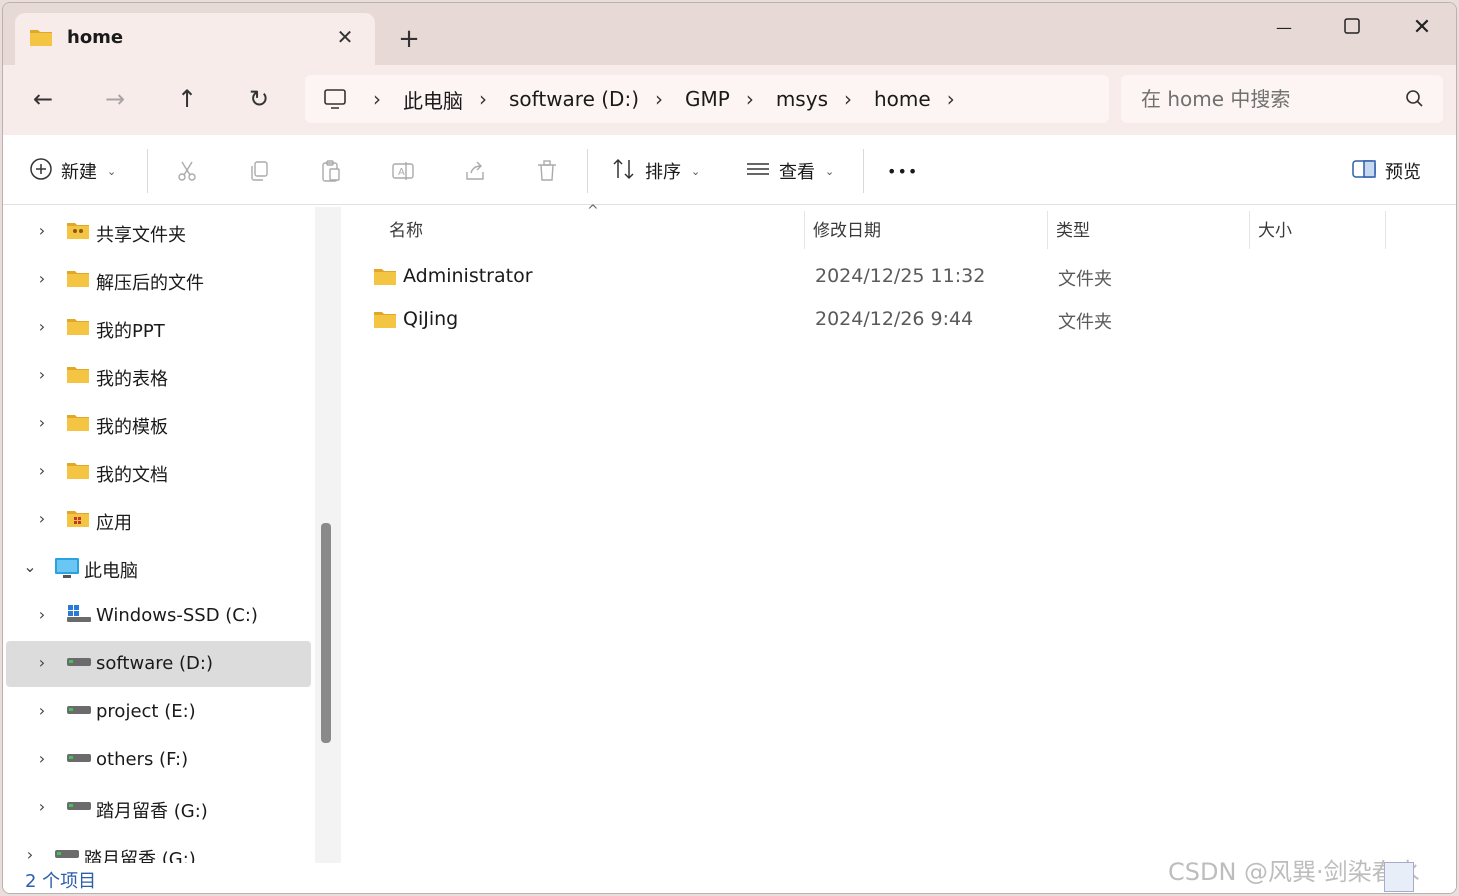 Image resolution: width=1459 pixels, height=896 pixels. I want to click on breadcrumb-this-pc: 此电脑, so click(433, 99).